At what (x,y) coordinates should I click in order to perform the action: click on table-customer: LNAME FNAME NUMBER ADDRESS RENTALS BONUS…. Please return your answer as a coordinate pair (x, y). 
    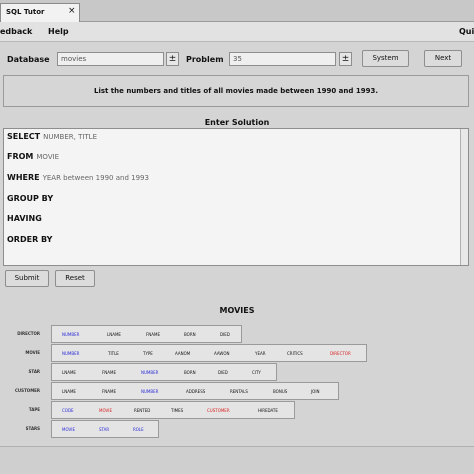
    Looking at the image, I should click on (195, 391).